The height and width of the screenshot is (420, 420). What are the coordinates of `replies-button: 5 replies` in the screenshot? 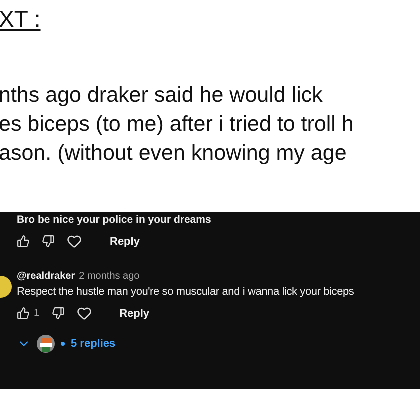 It's located at (93, 344).